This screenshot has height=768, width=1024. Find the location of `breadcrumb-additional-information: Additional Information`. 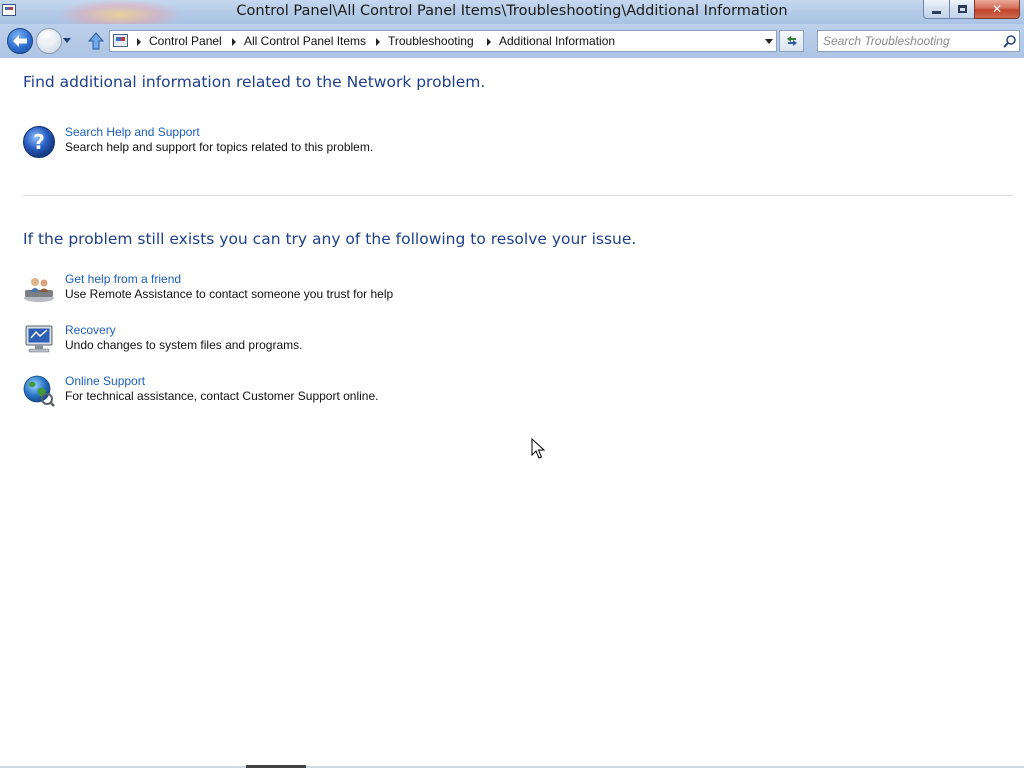

breadcrumb-additional-information: Additional Information is located at coordinates (557, 41).